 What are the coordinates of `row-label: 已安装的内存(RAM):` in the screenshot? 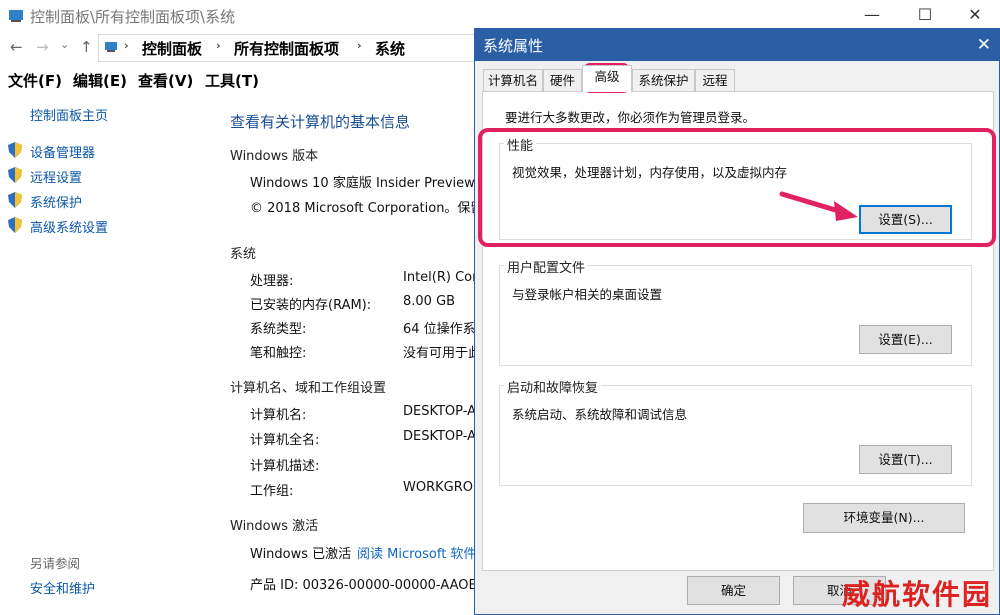 It's located at (311, 305).